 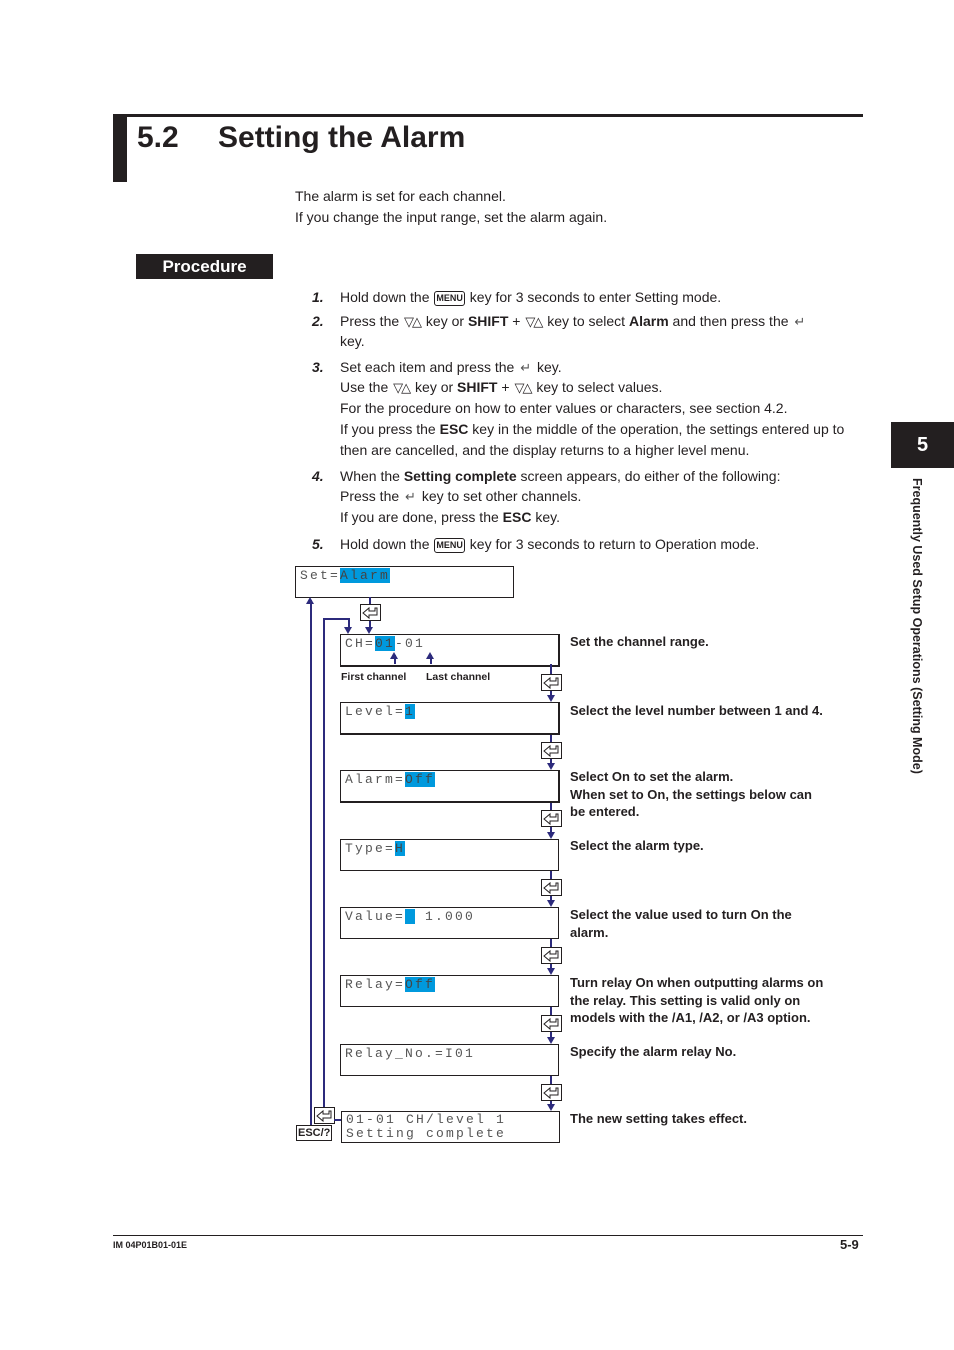 What do you see at coordinates (599, 387) in the screenshot?
I see `text: key to select values.` at bounding box center [599, 387].